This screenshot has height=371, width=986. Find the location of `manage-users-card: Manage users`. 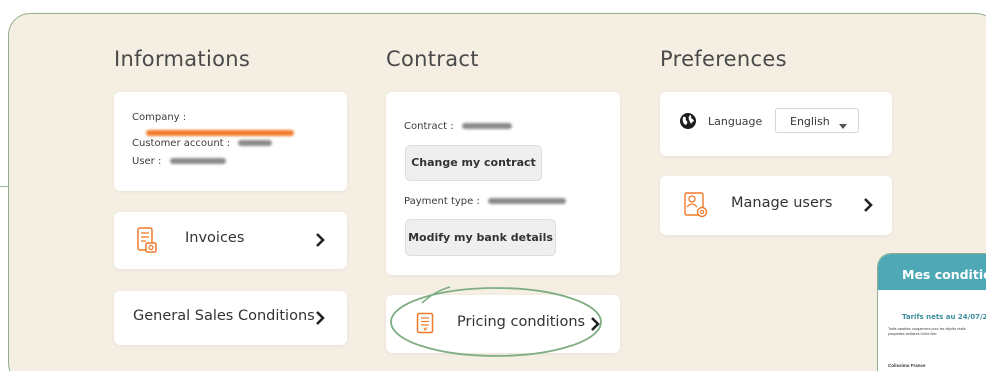

manage-users-card: Manage users is located at coordinates (776, 205).